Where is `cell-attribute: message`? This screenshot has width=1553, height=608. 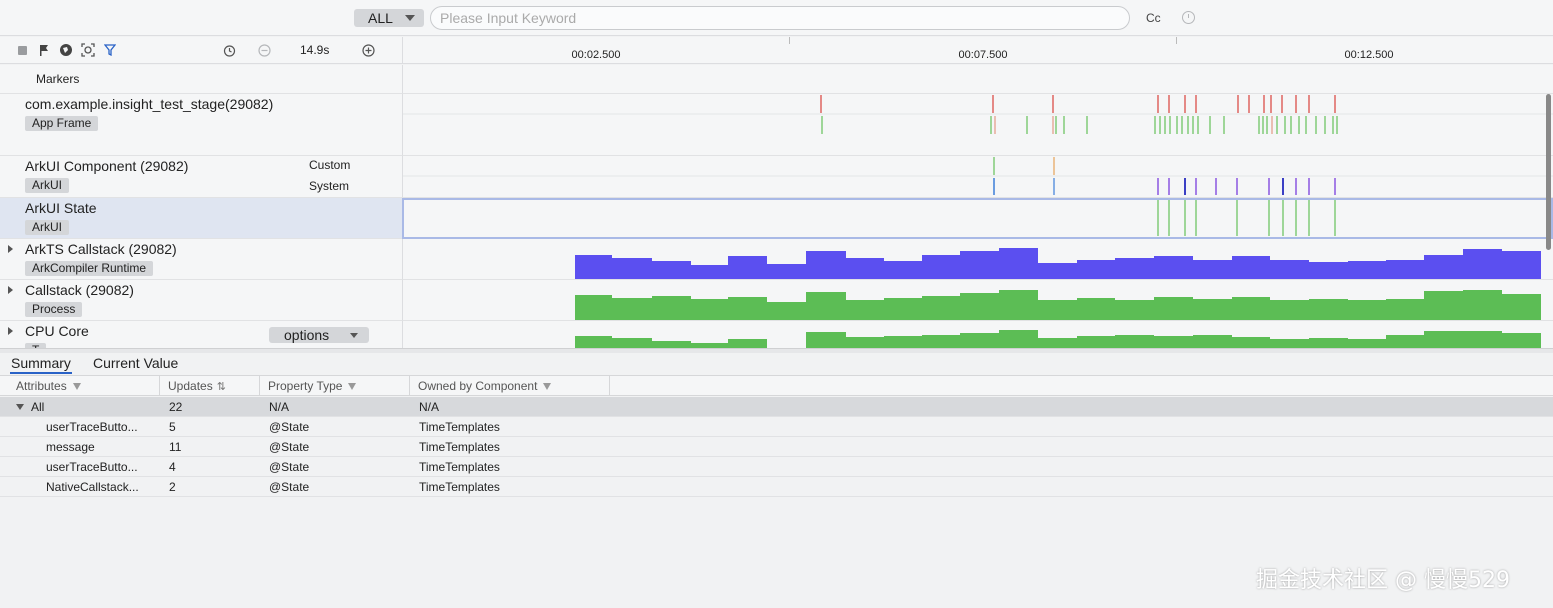 cell-attribute: message is located at coordinates (70, 447).